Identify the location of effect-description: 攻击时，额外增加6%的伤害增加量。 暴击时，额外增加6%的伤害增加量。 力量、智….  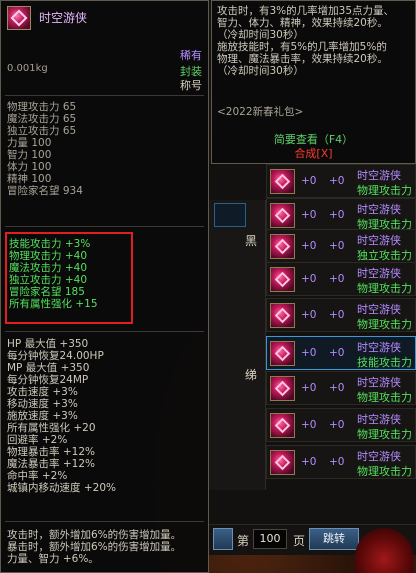
(94, 547).